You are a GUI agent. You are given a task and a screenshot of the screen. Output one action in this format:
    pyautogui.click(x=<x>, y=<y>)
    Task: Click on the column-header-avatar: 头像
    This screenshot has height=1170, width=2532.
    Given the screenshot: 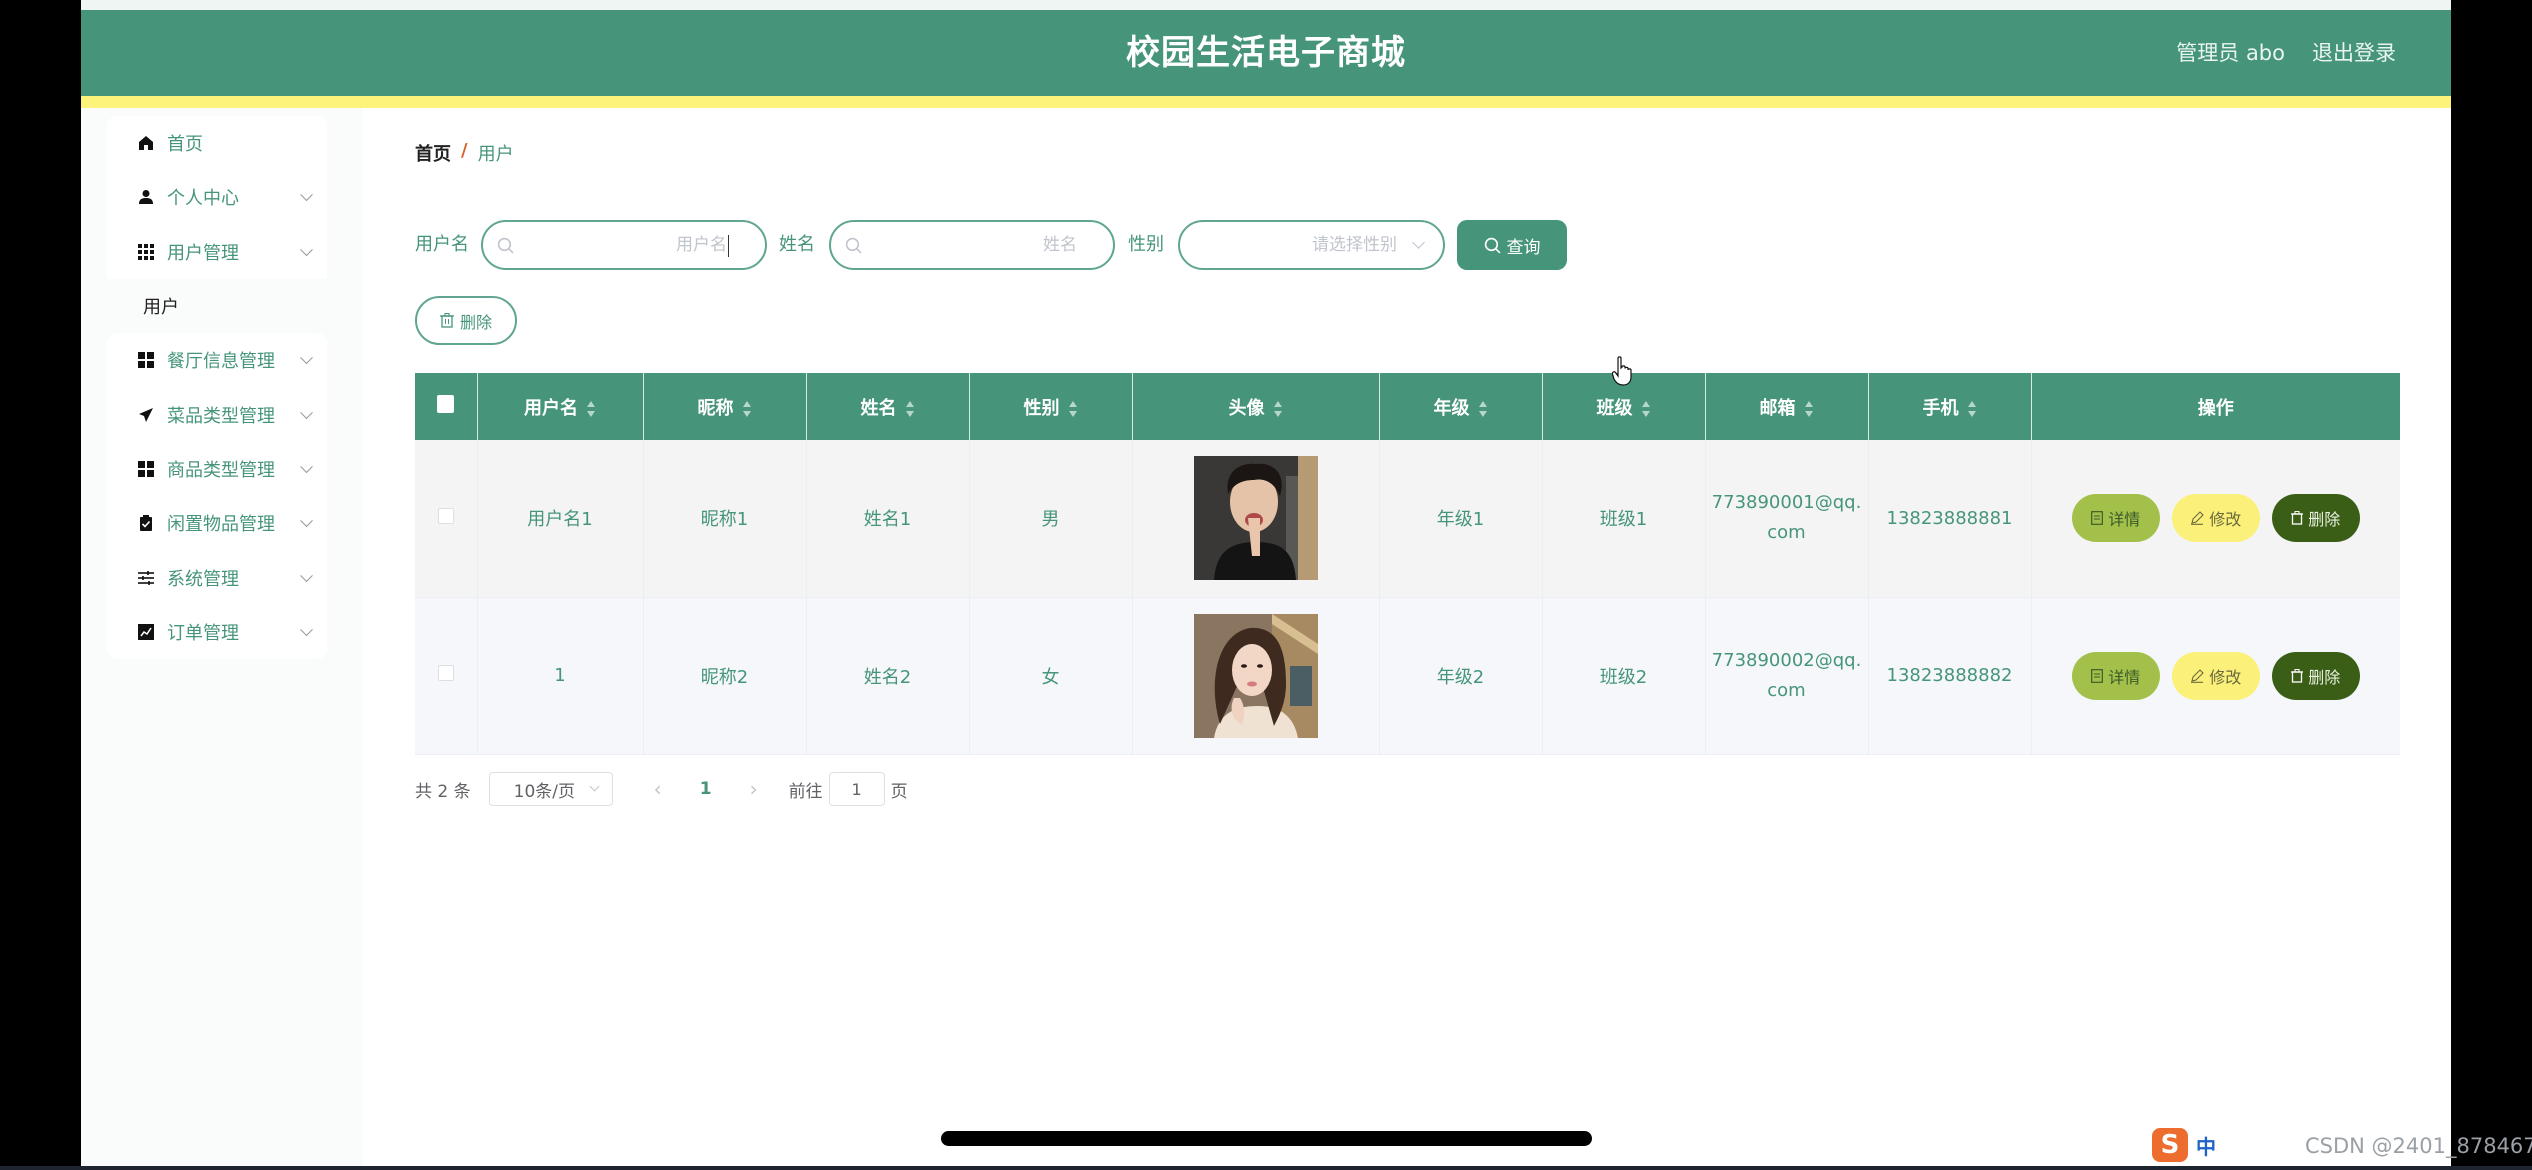 What is the action you would take?
    pyautogui.click(x=1256, y=406)
    